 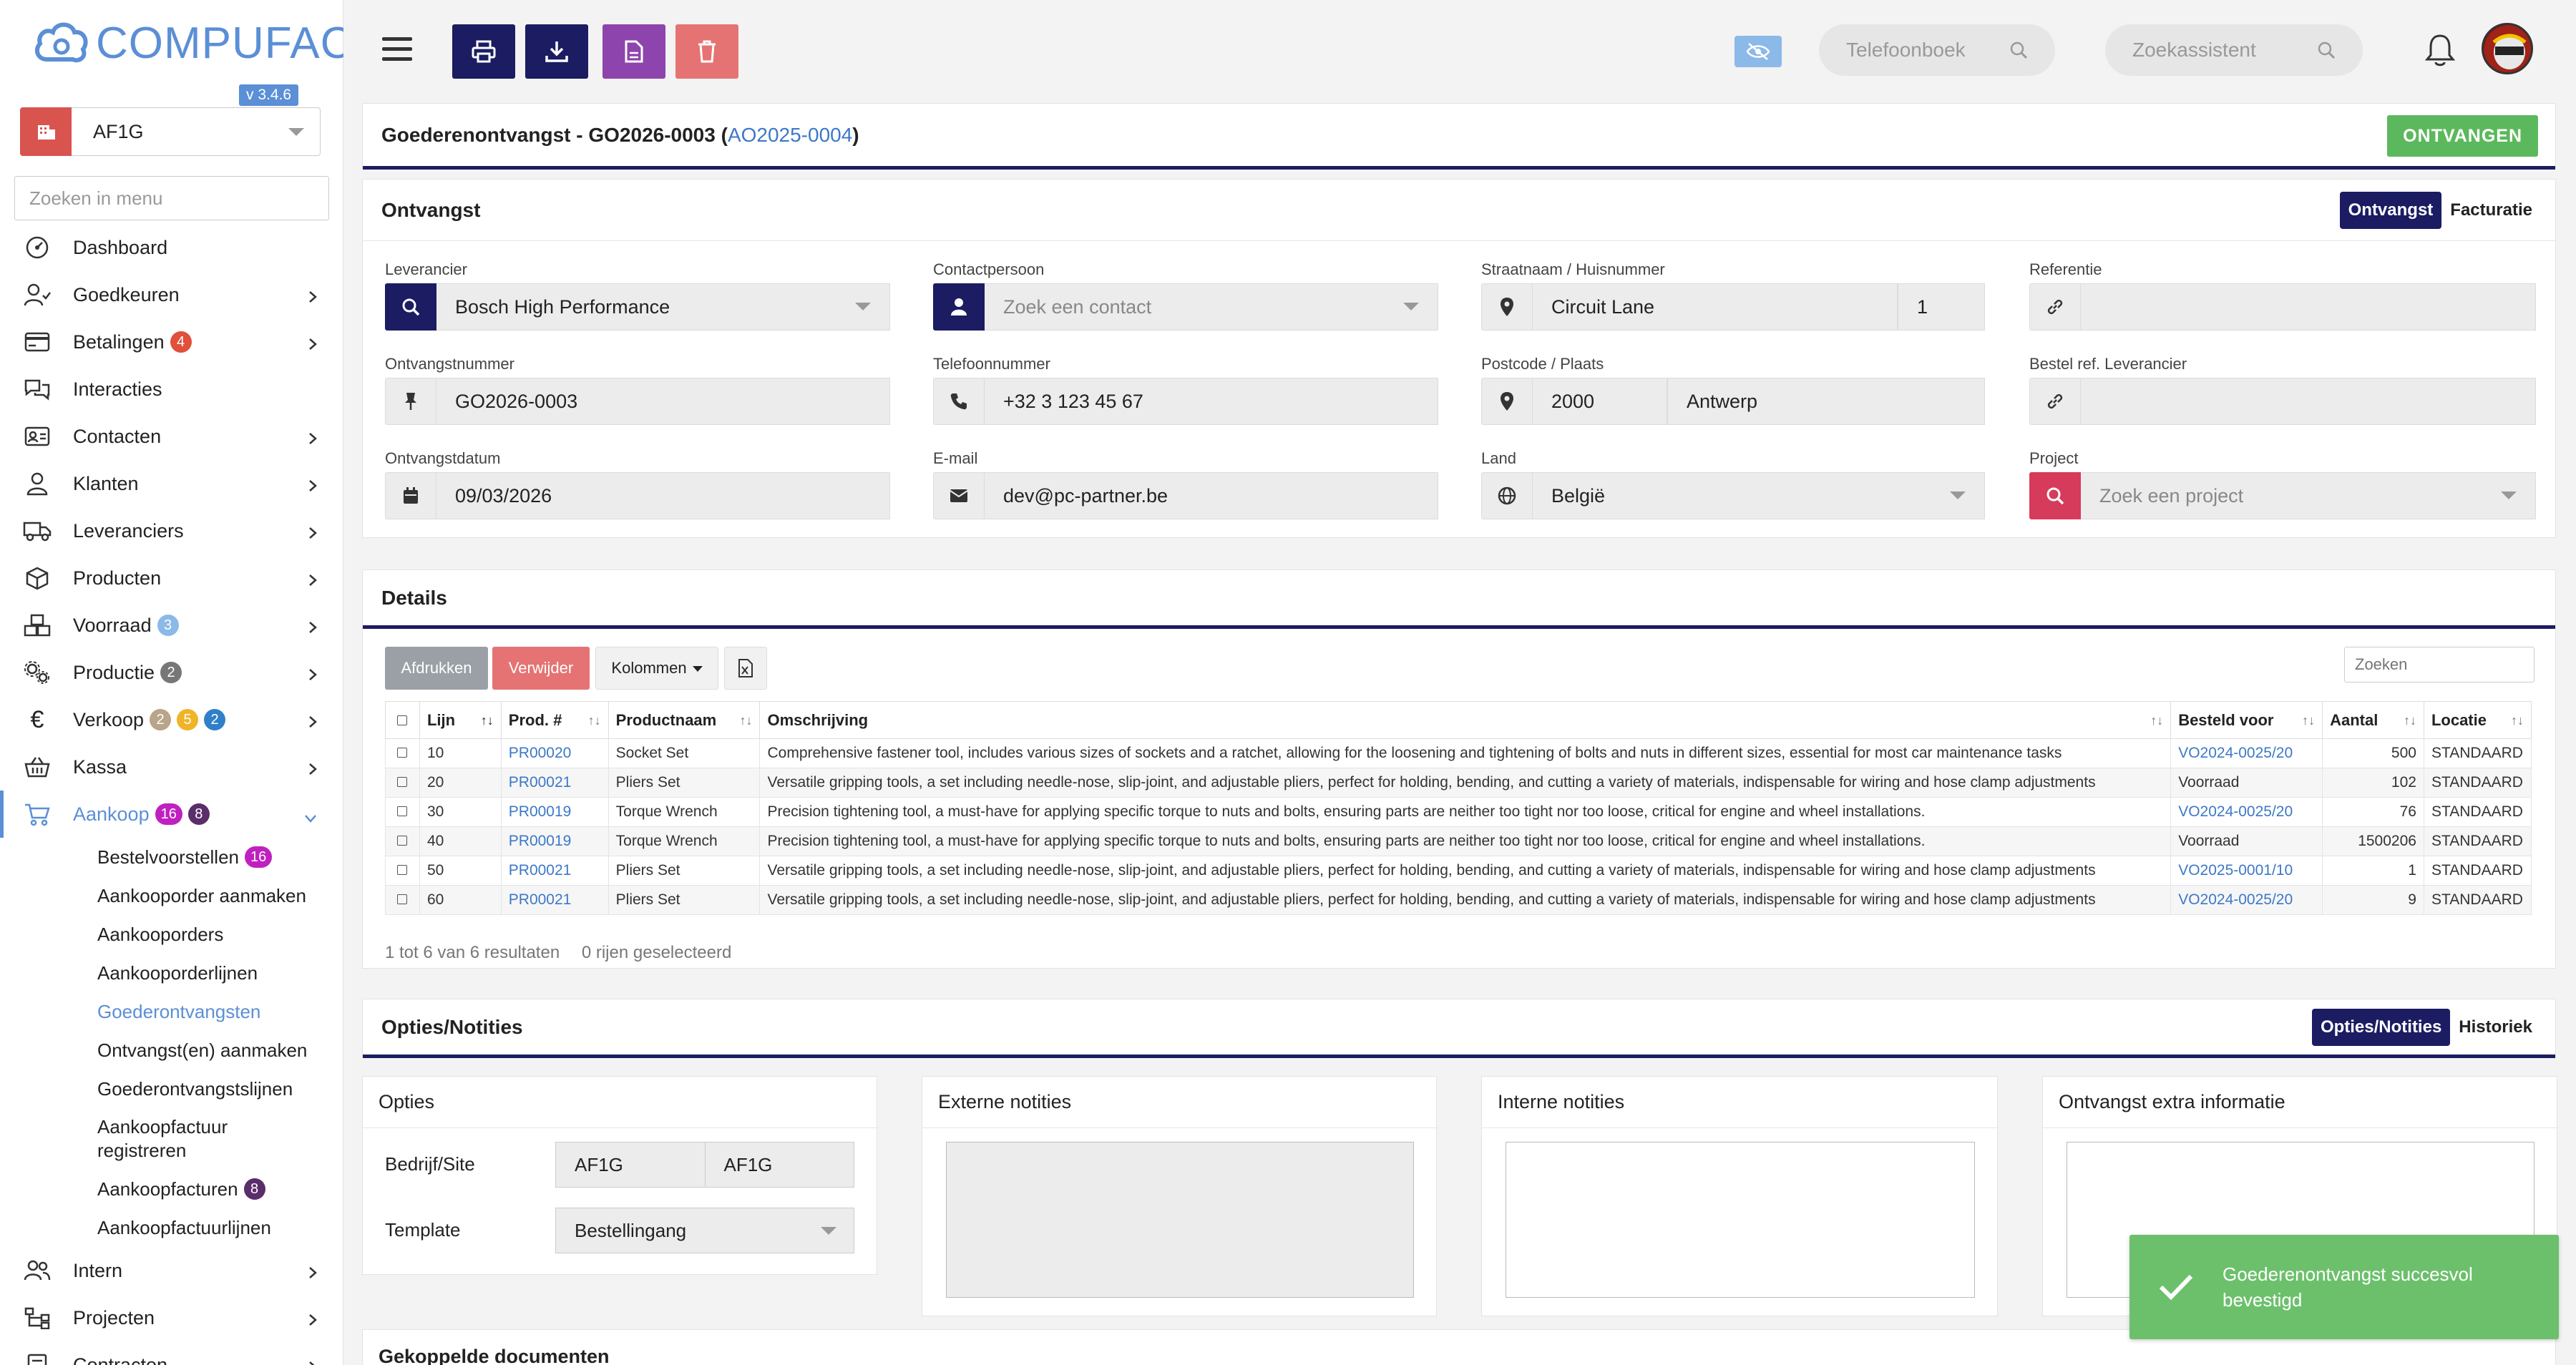 I want to click on document-button, so click(x=633, y=51).